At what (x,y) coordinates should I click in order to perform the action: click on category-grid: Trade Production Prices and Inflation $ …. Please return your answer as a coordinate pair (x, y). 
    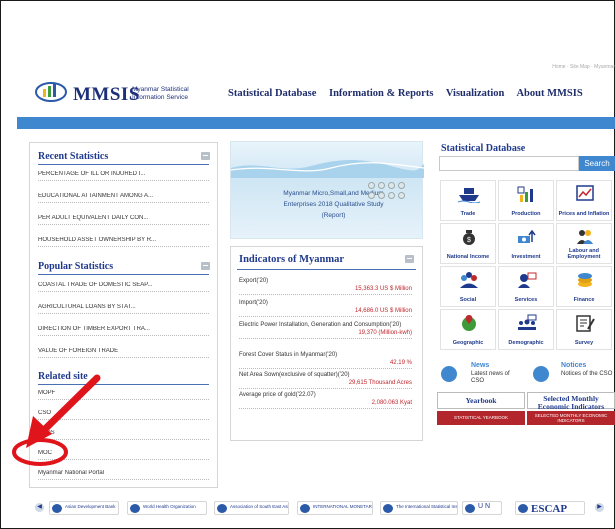
    Looking at the image, I should click on (526, 266).